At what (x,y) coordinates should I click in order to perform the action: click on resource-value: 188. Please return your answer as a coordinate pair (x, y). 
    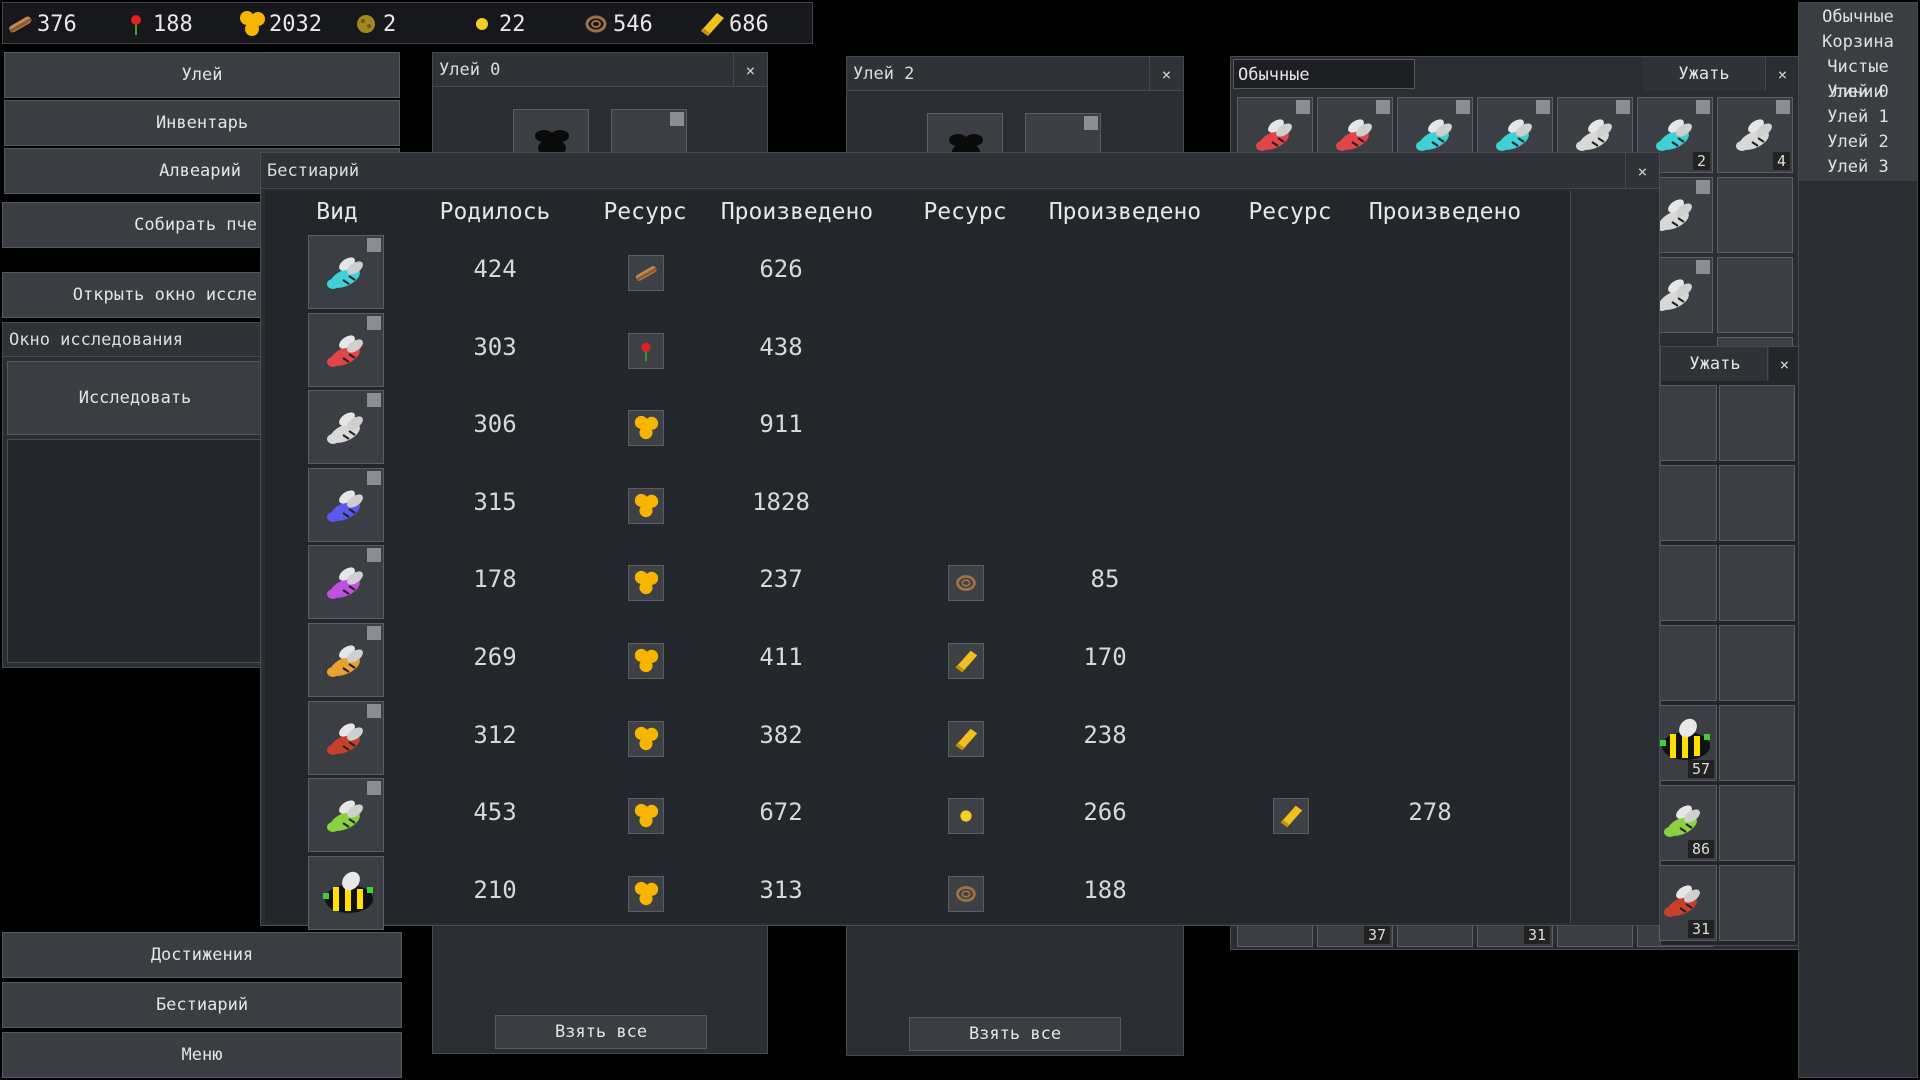
    Looking at the image, I should click on (173, 24).